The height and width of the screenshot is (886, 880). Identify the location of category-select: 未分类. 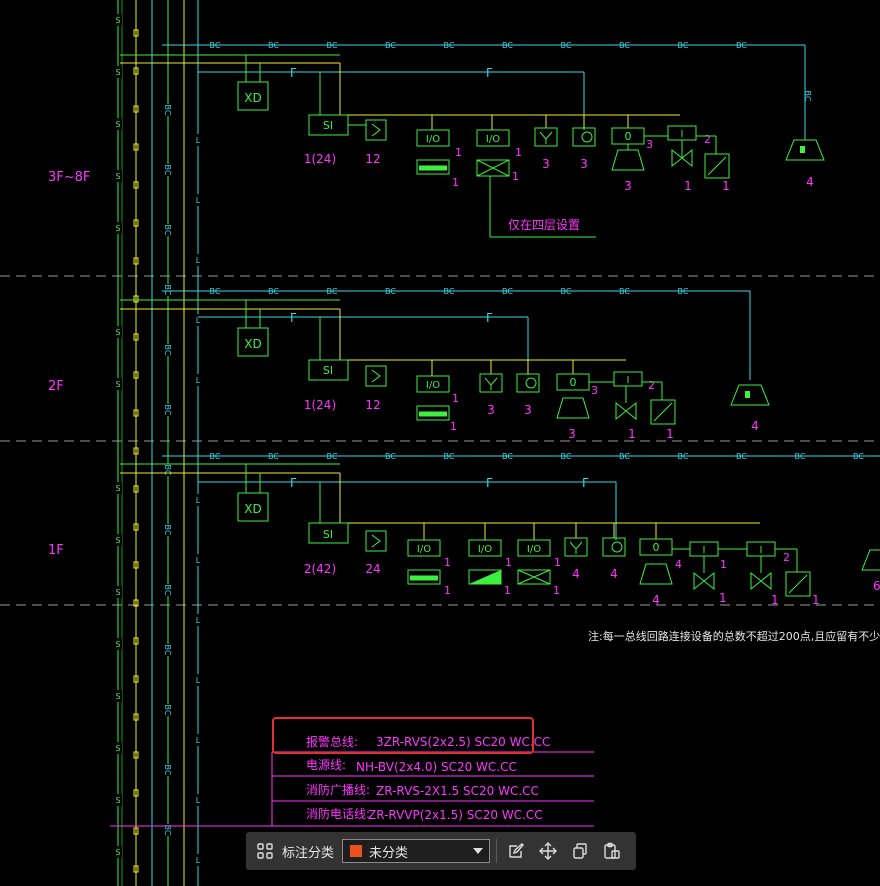
(416, 851).